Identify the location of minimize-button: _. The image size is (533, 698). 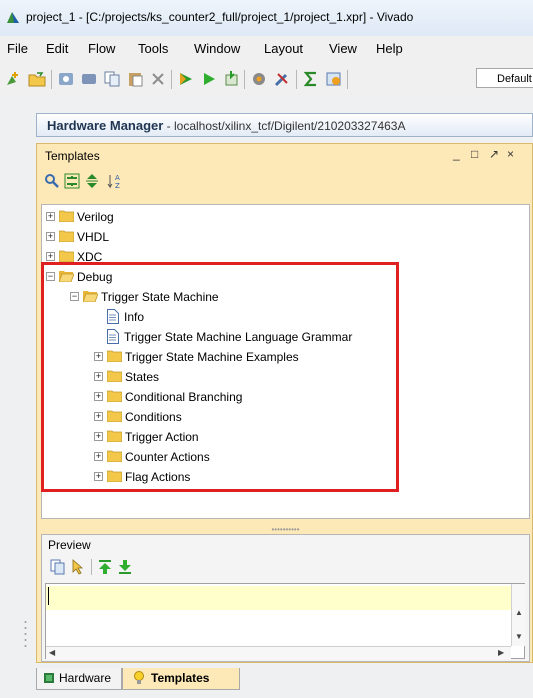
(456, 154).